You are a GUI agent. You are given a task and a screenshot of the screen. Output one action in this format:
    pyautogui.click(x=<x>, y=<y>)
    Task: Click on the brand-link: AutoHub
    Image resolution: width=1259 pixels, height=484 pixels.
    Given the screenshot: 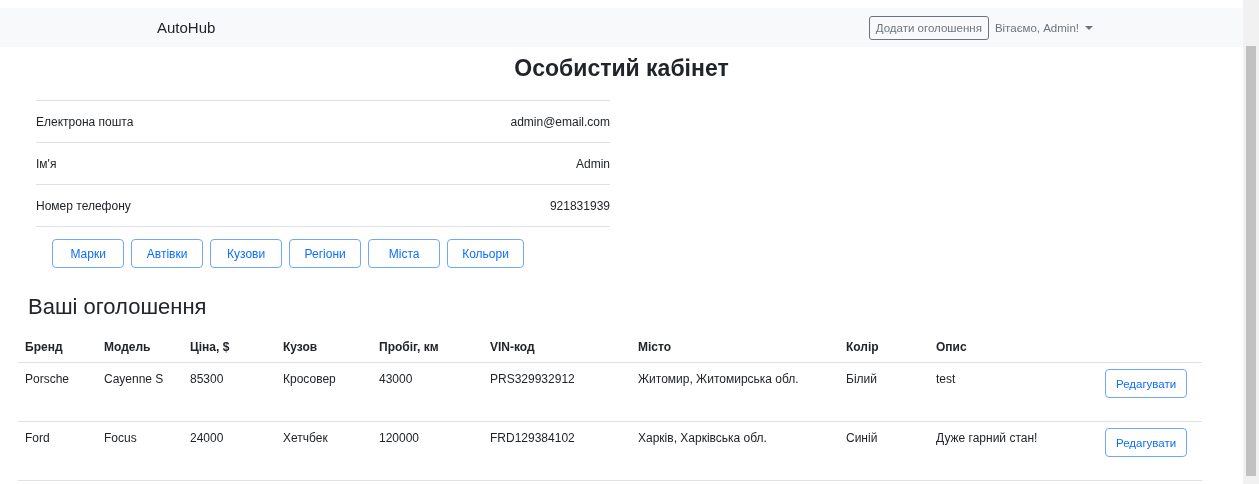 What is the action you would take?
    pyautogui.click(x=186, y=27)
    